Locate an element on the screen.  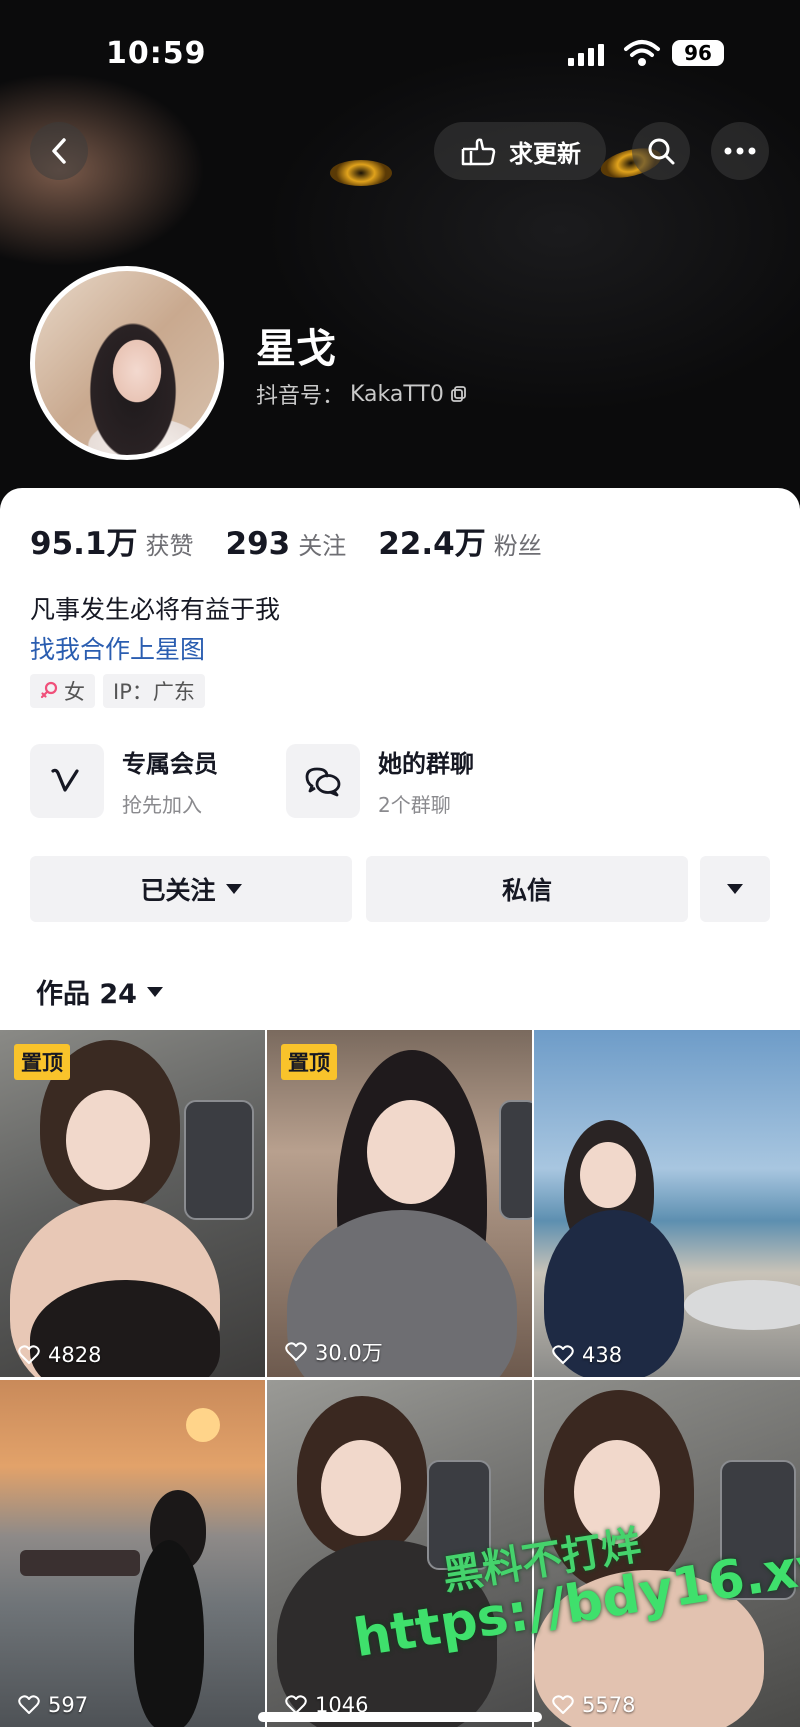
request-update-button: 求更新 is located at coordinates (520, 151).